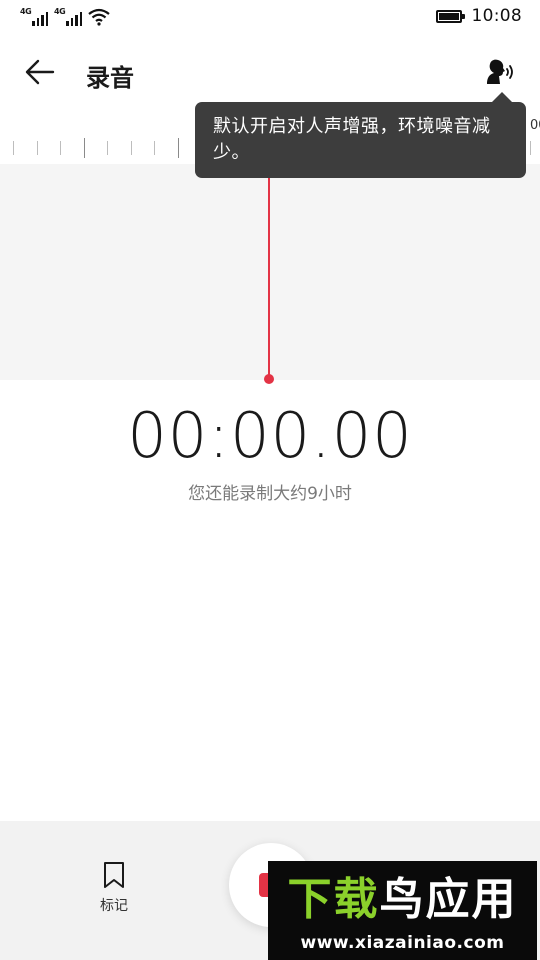 The height and width of the screenshot is (960, 540). Describe the element at coordinates (114, 891) in the screenshot. I see `mark-button: 标记` at that location.